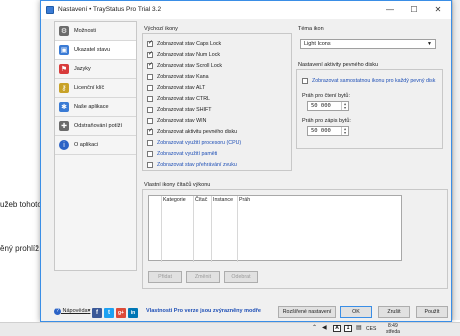 This screenshot has width=460, height=336. I want to click on help-link: ? Nápověda▾, so click(72, 311).